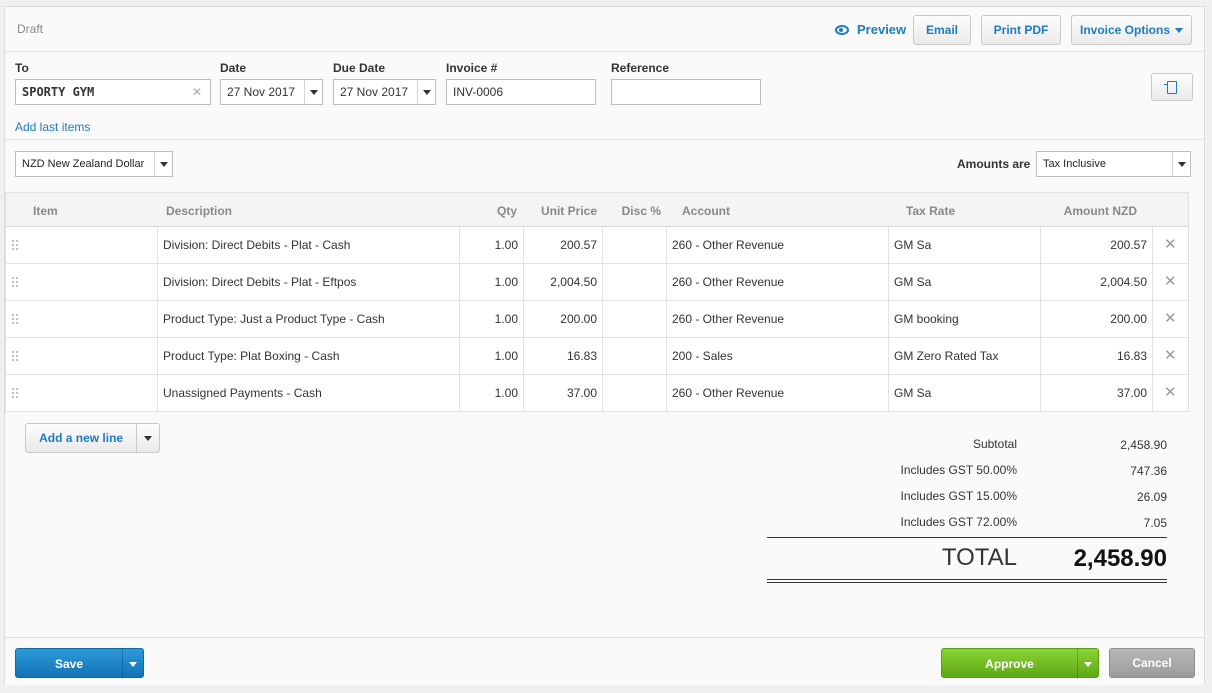 The width and height of the screenshot is (1212, 693). What do you see at coordinates (994, 444) in the screenshot?
I see `subtotal-label: Subtotal` at bounding box center [994, 444].